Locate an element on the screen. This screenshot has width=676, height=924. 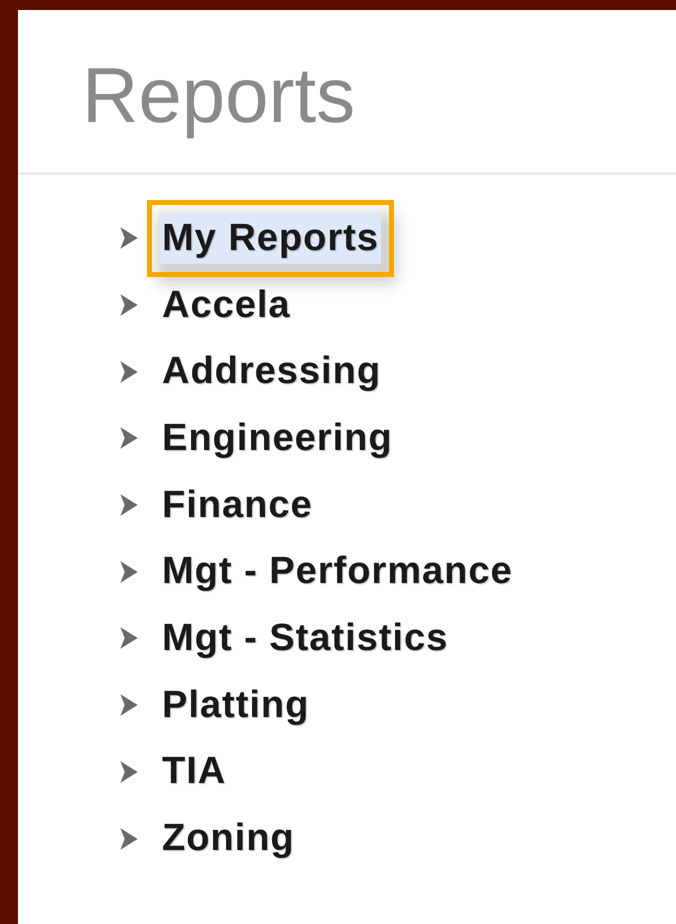
tree-item: Accela is located at coordinates (226, 305).